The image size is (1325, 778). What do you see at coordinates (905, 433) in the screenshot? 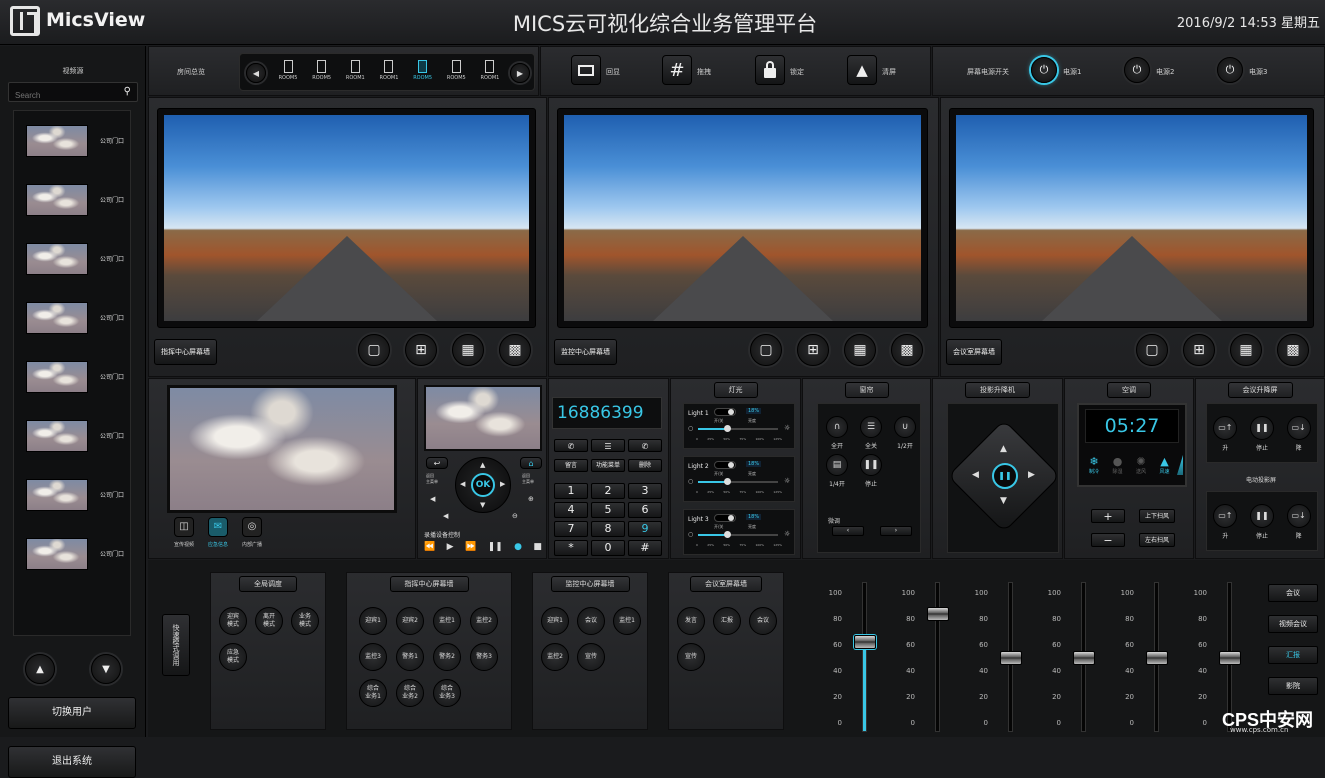
I see `curtain-button: ∪ 1/2开` at bounding box center [905, 433].